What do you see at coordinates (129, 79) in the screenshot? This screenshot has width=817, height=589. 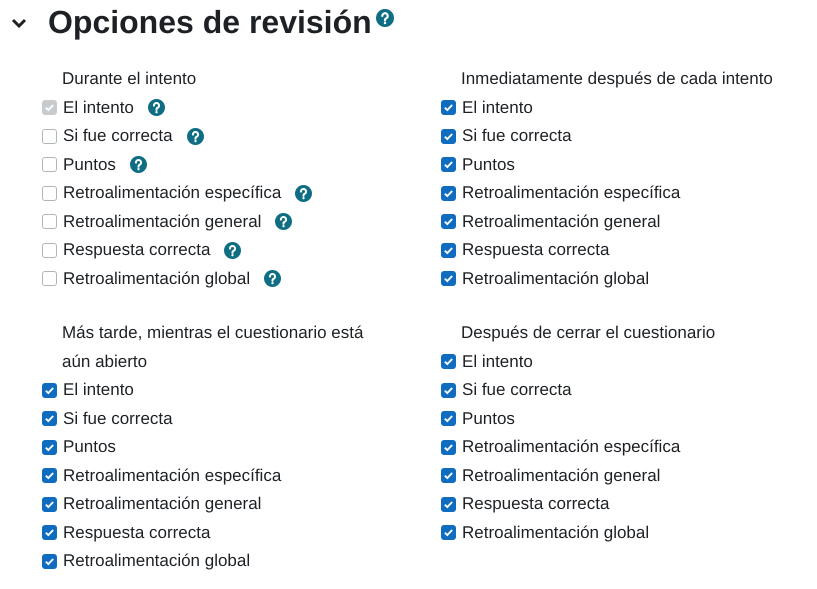 I see `group-heading: Durante el intento` at bounding box center [129, 79].